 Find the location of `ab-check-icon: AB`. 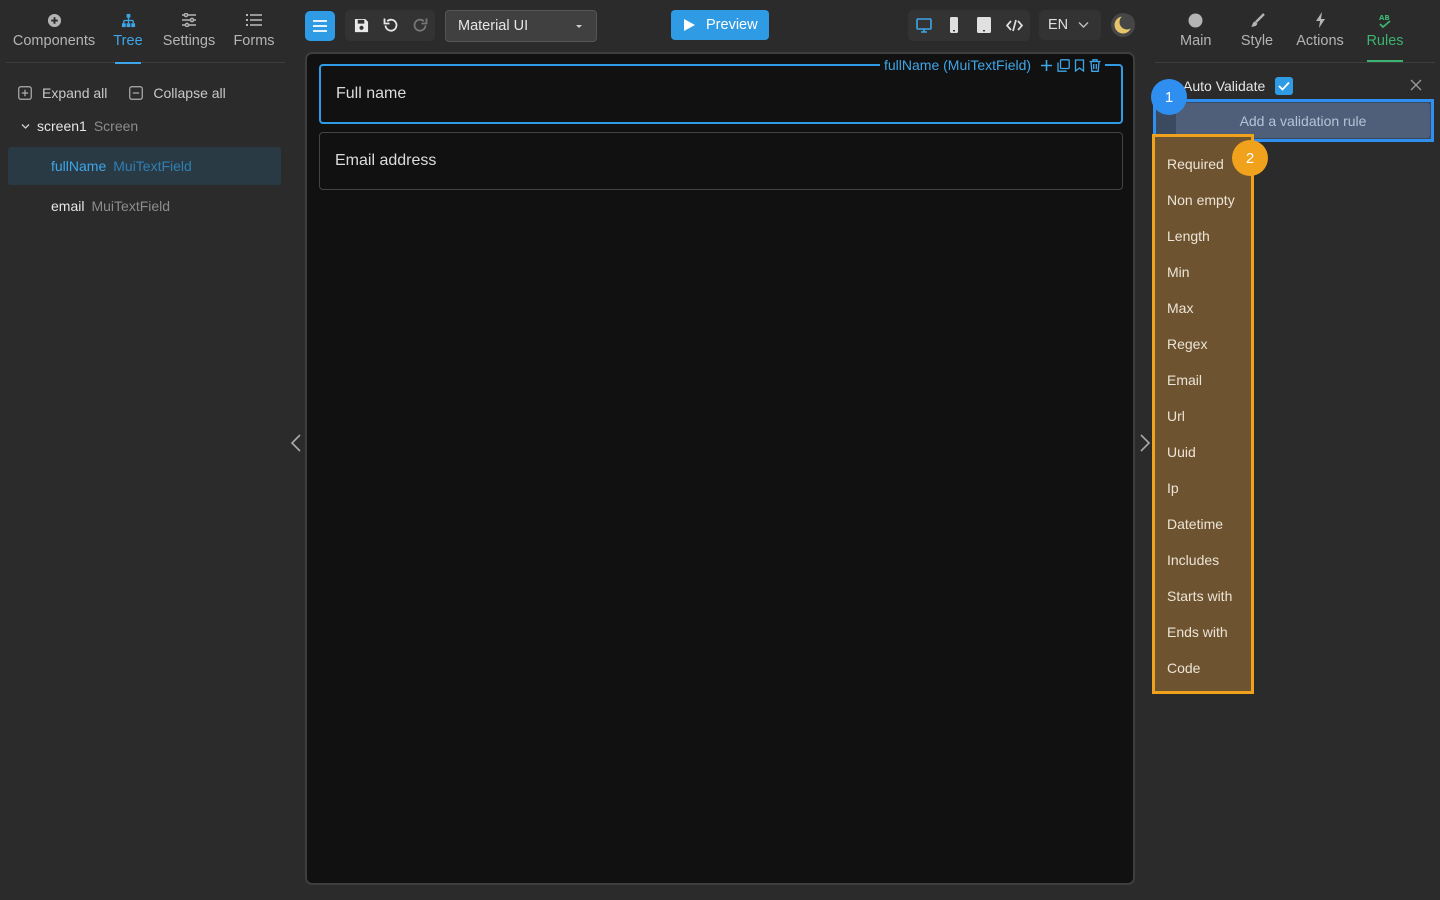

ab-check-icon: AB is located at coordinates (1385, 20).